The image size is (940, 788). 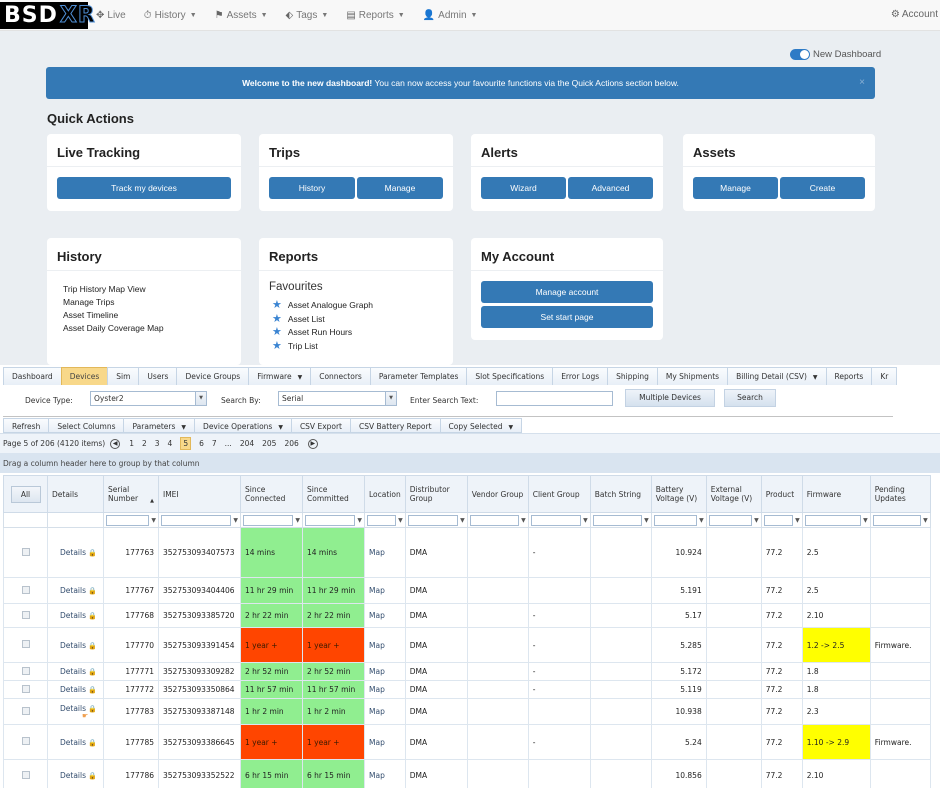 What do you see at coordinates (735, 188) in the screenshot?
I see `assets-manage-button: Manage` at bounding box center [735, 188].